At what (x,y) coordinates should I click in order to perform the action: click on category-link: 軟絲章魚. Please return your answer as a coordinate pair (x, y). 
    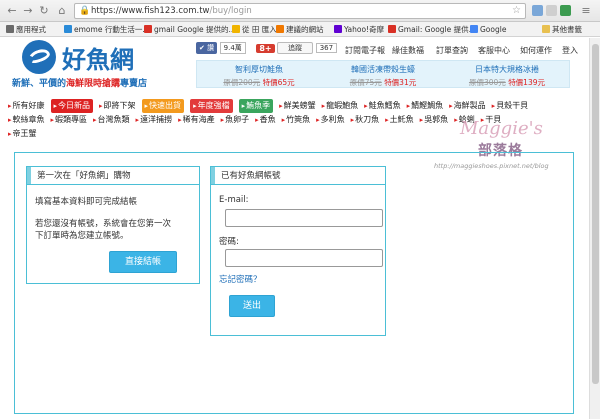
    Looking at the image, I should click on (26, 120).